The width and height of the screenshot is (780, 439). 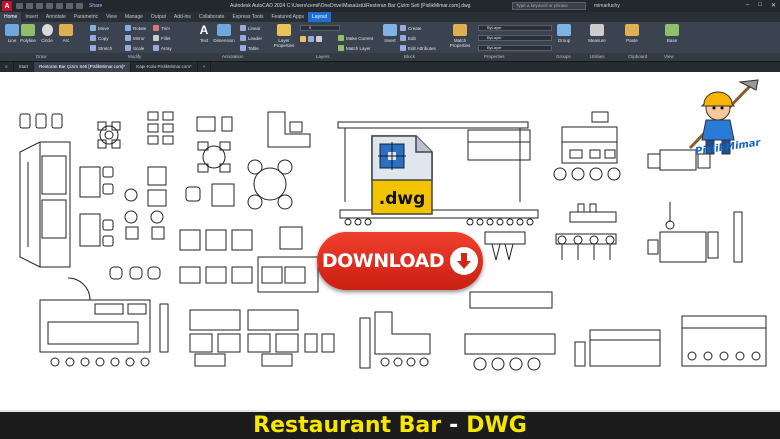 What do you see at coordinates (597, 30) in the screenshot?
I see `measure-icon` at bounding box center [597, 30].